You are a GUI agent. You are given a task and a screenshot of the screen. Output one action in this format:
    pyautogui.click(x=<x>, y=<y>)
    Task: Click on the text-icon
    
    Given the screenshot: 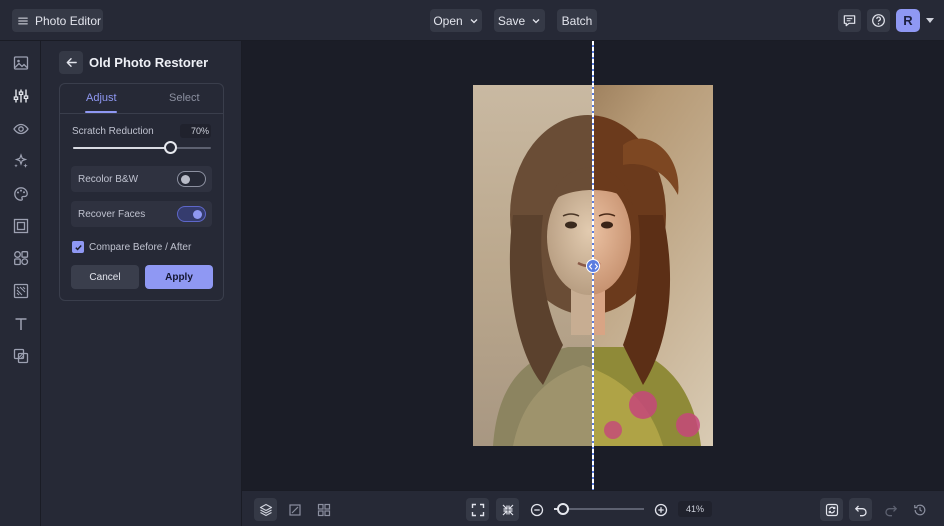 What is the action you would take?
    pyautogui.click(x=21, y=324)
    